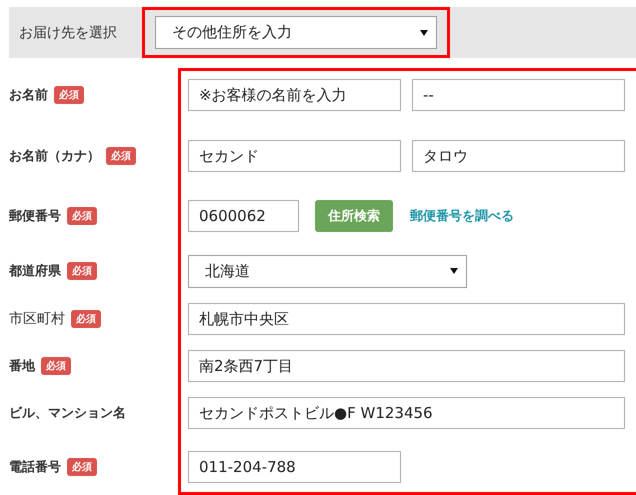 The height and width of the screenshot is (495, 636). Describe the element at coordinates (462, 216) in the screenshot. I see `link: 郵便番号を調べる` at that location.